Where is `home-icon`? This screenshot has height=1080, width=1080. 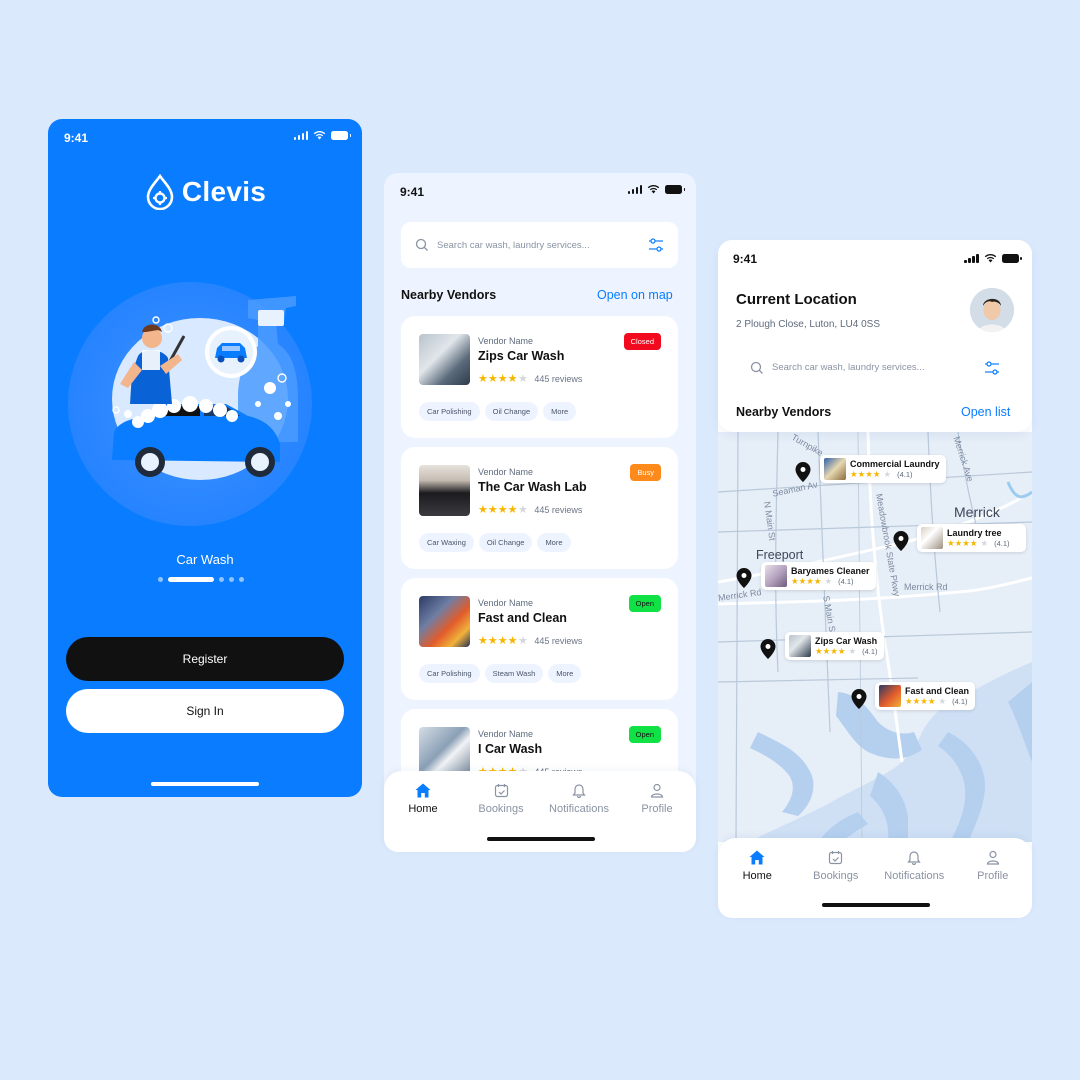 home-icon is located at coordinates (423, 790).